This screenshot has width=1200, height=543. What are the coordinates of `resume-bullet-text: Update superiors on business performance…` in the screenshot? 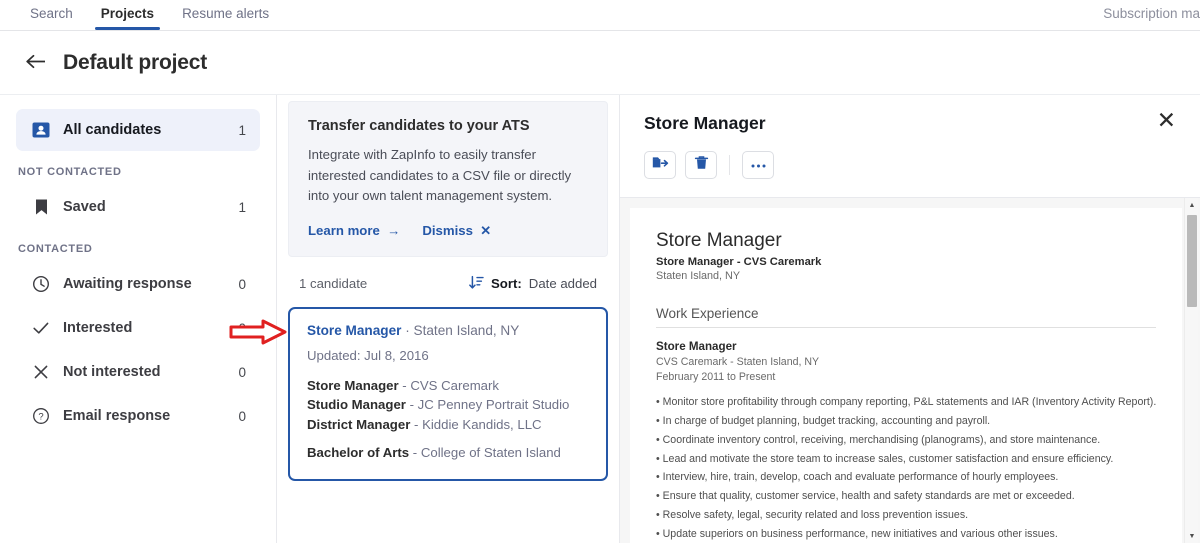 It's located at (860, 533).